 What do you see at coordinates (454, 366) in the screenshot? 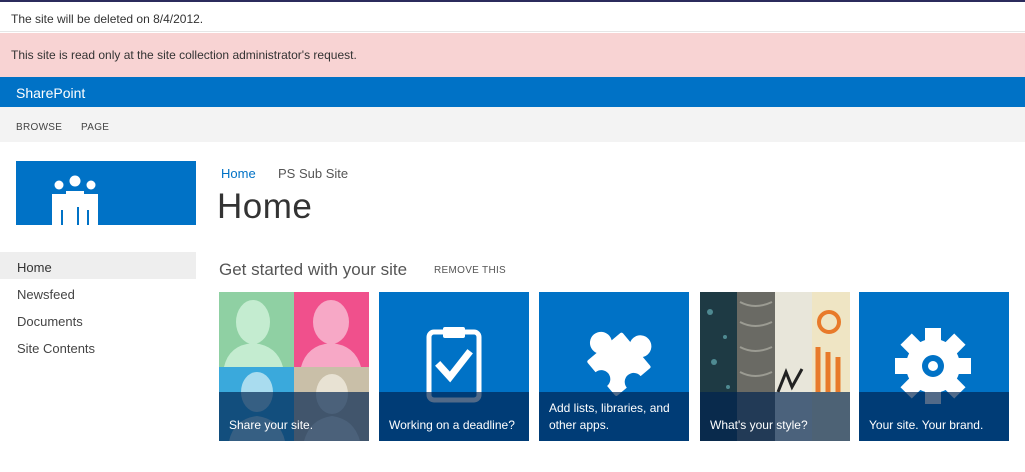
I see `tile-working-on-deadline: Working on a deadline?` at bounding box center [454, 366].